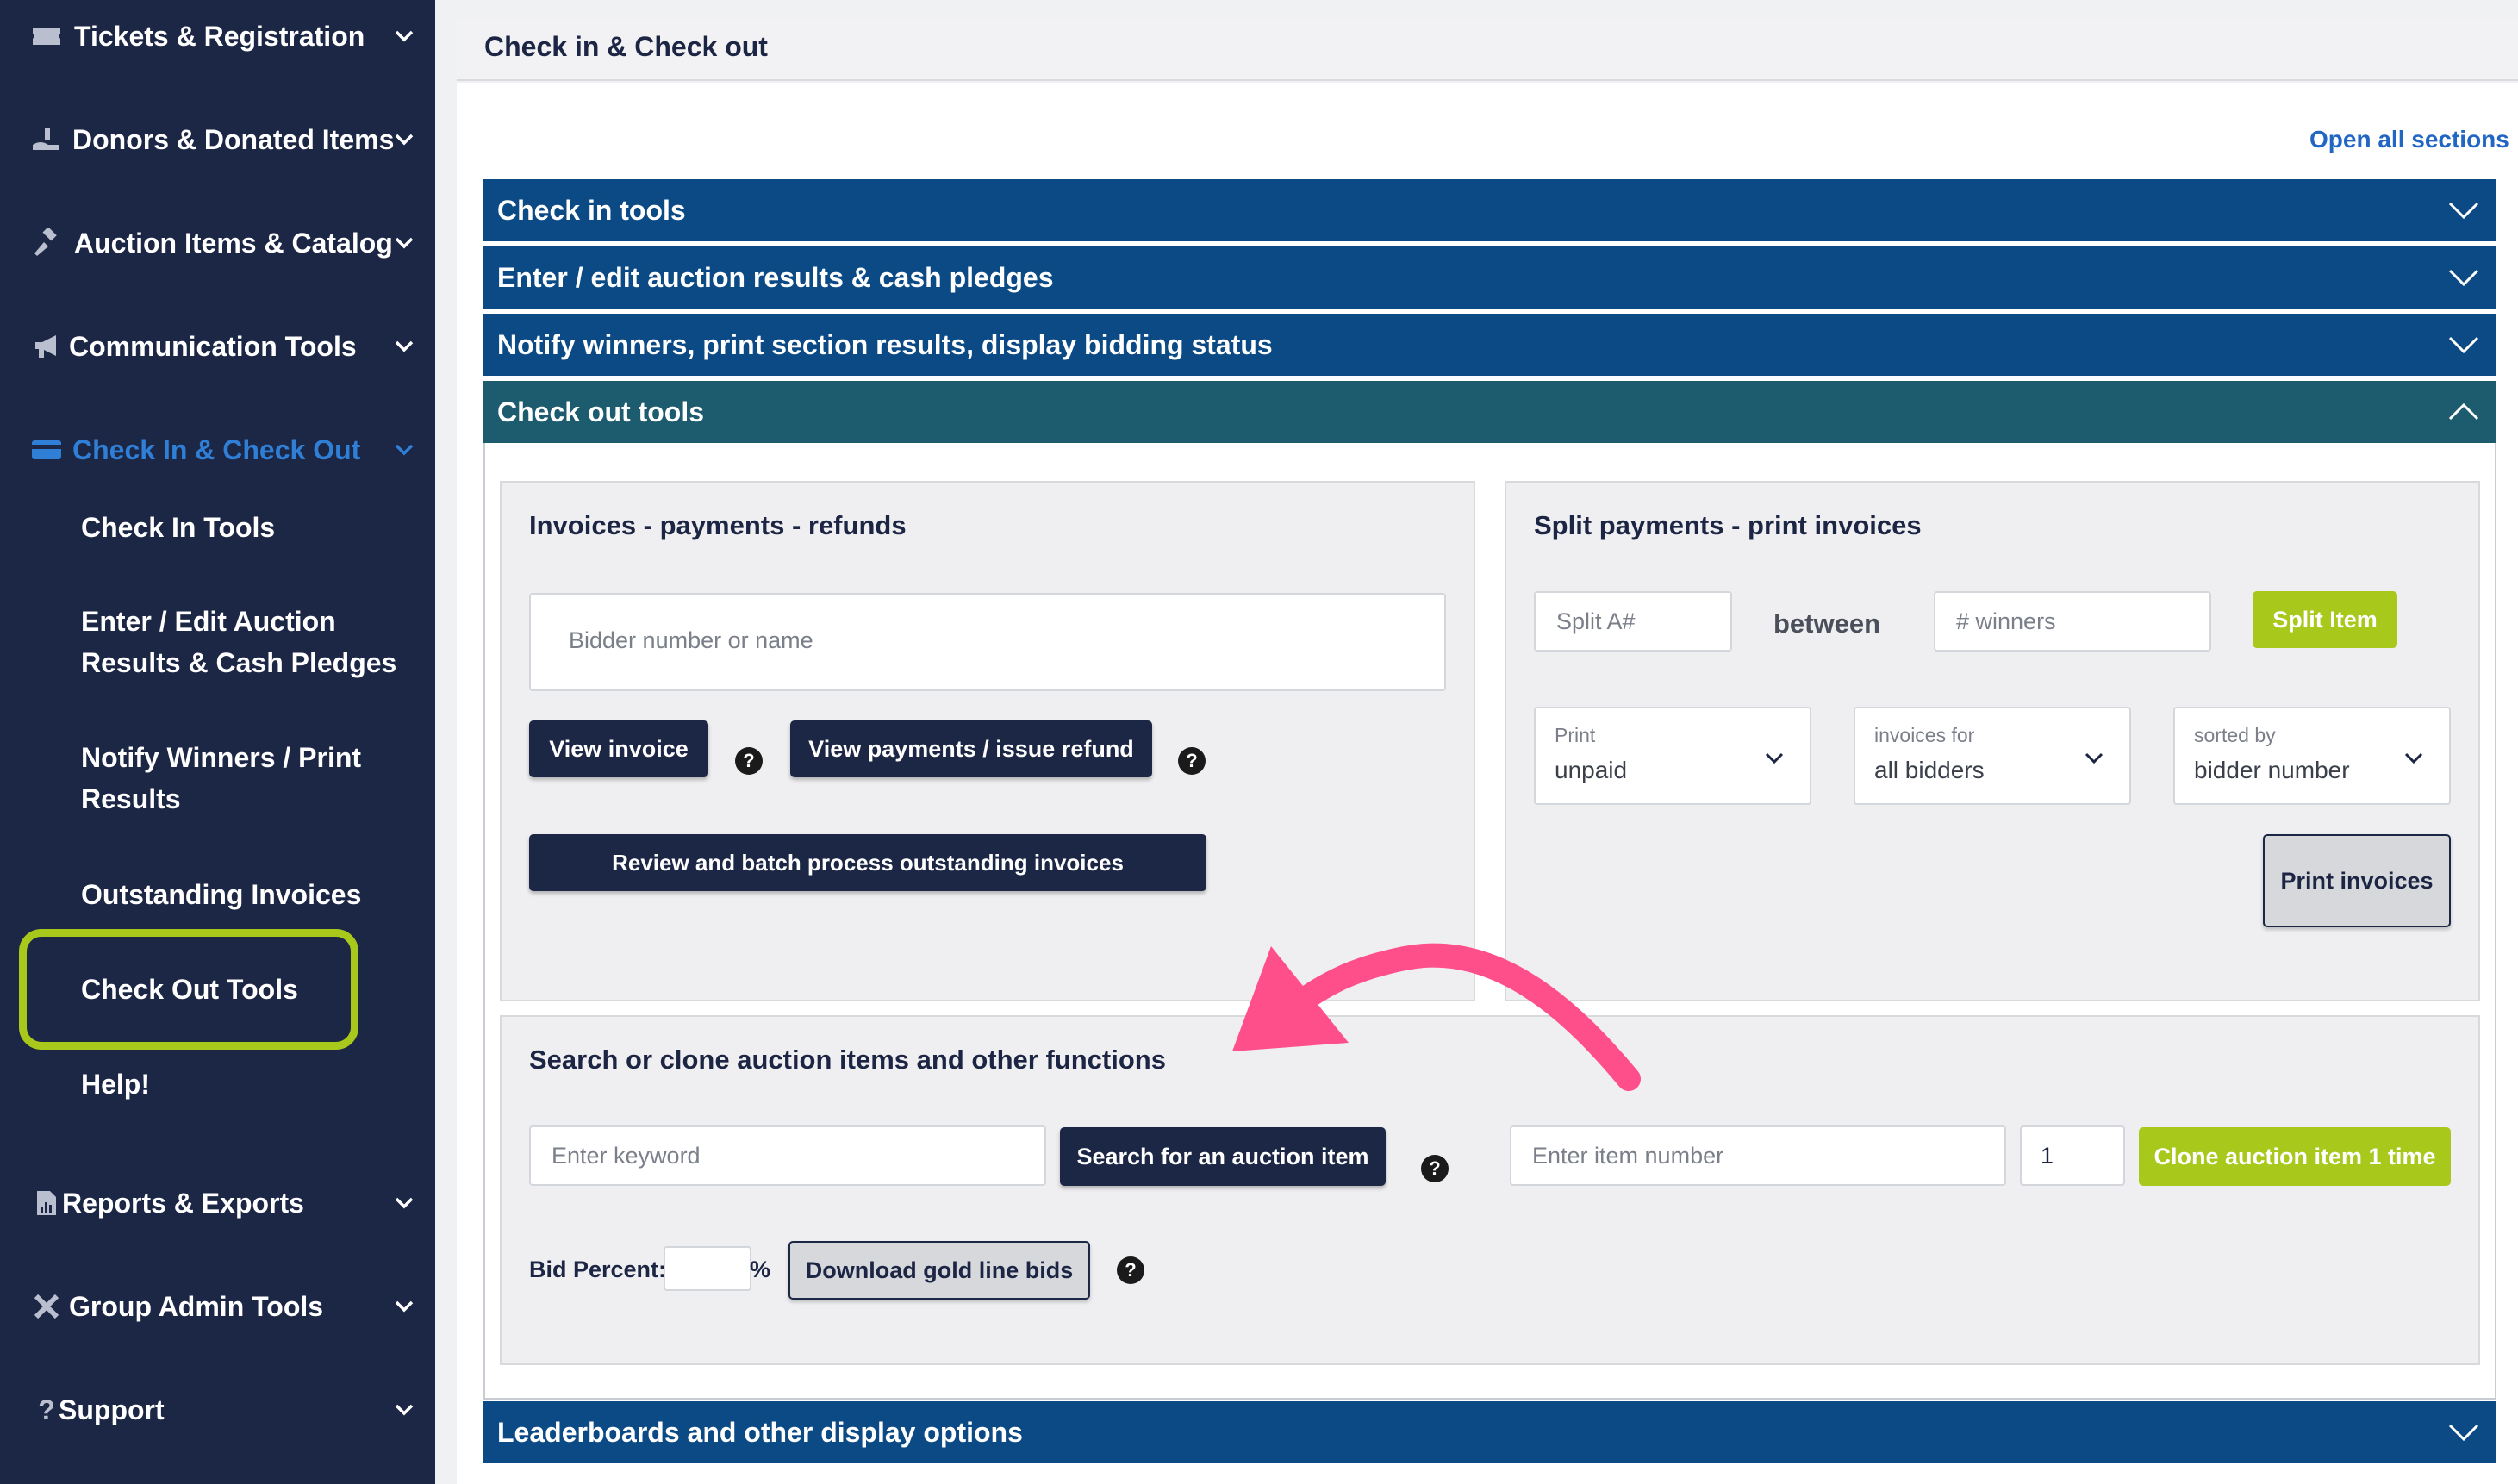  Describe the element at coordinates (46, 1203) in the screenshot. I see `file-chart-icon` at that location.